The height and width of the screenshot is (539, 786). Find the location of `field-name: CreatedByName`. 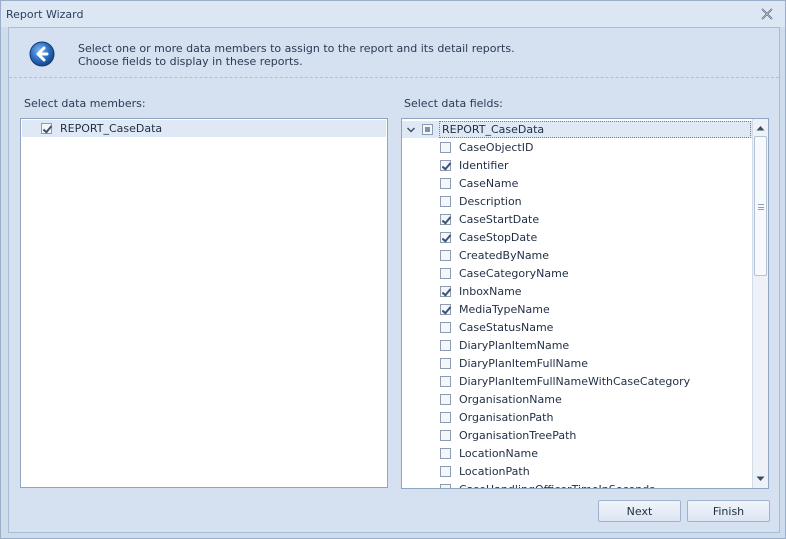

field-name: CreatedByName is located at coordinates (504, 255).